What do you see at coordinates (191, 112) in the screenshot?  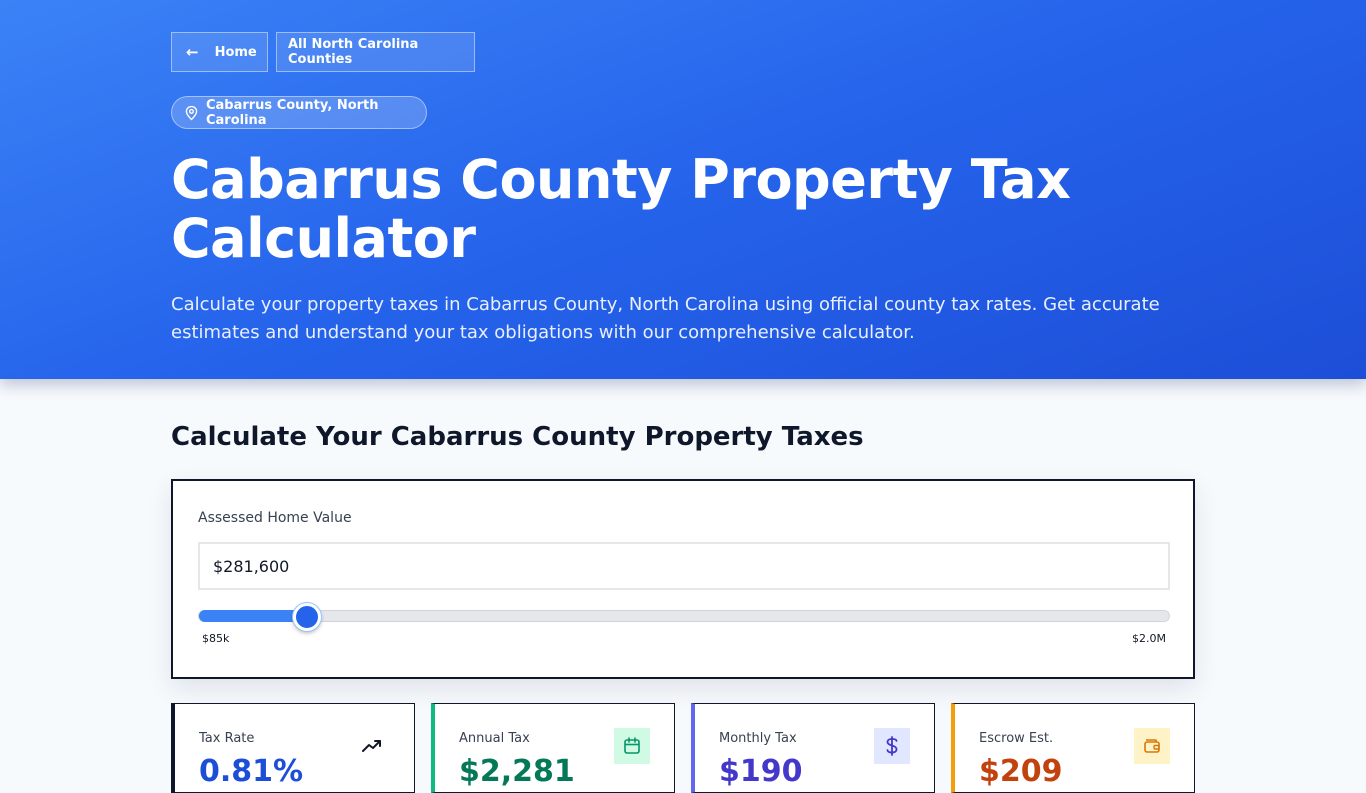 I see `map-pin-icon` at bounding box center [191, 112].